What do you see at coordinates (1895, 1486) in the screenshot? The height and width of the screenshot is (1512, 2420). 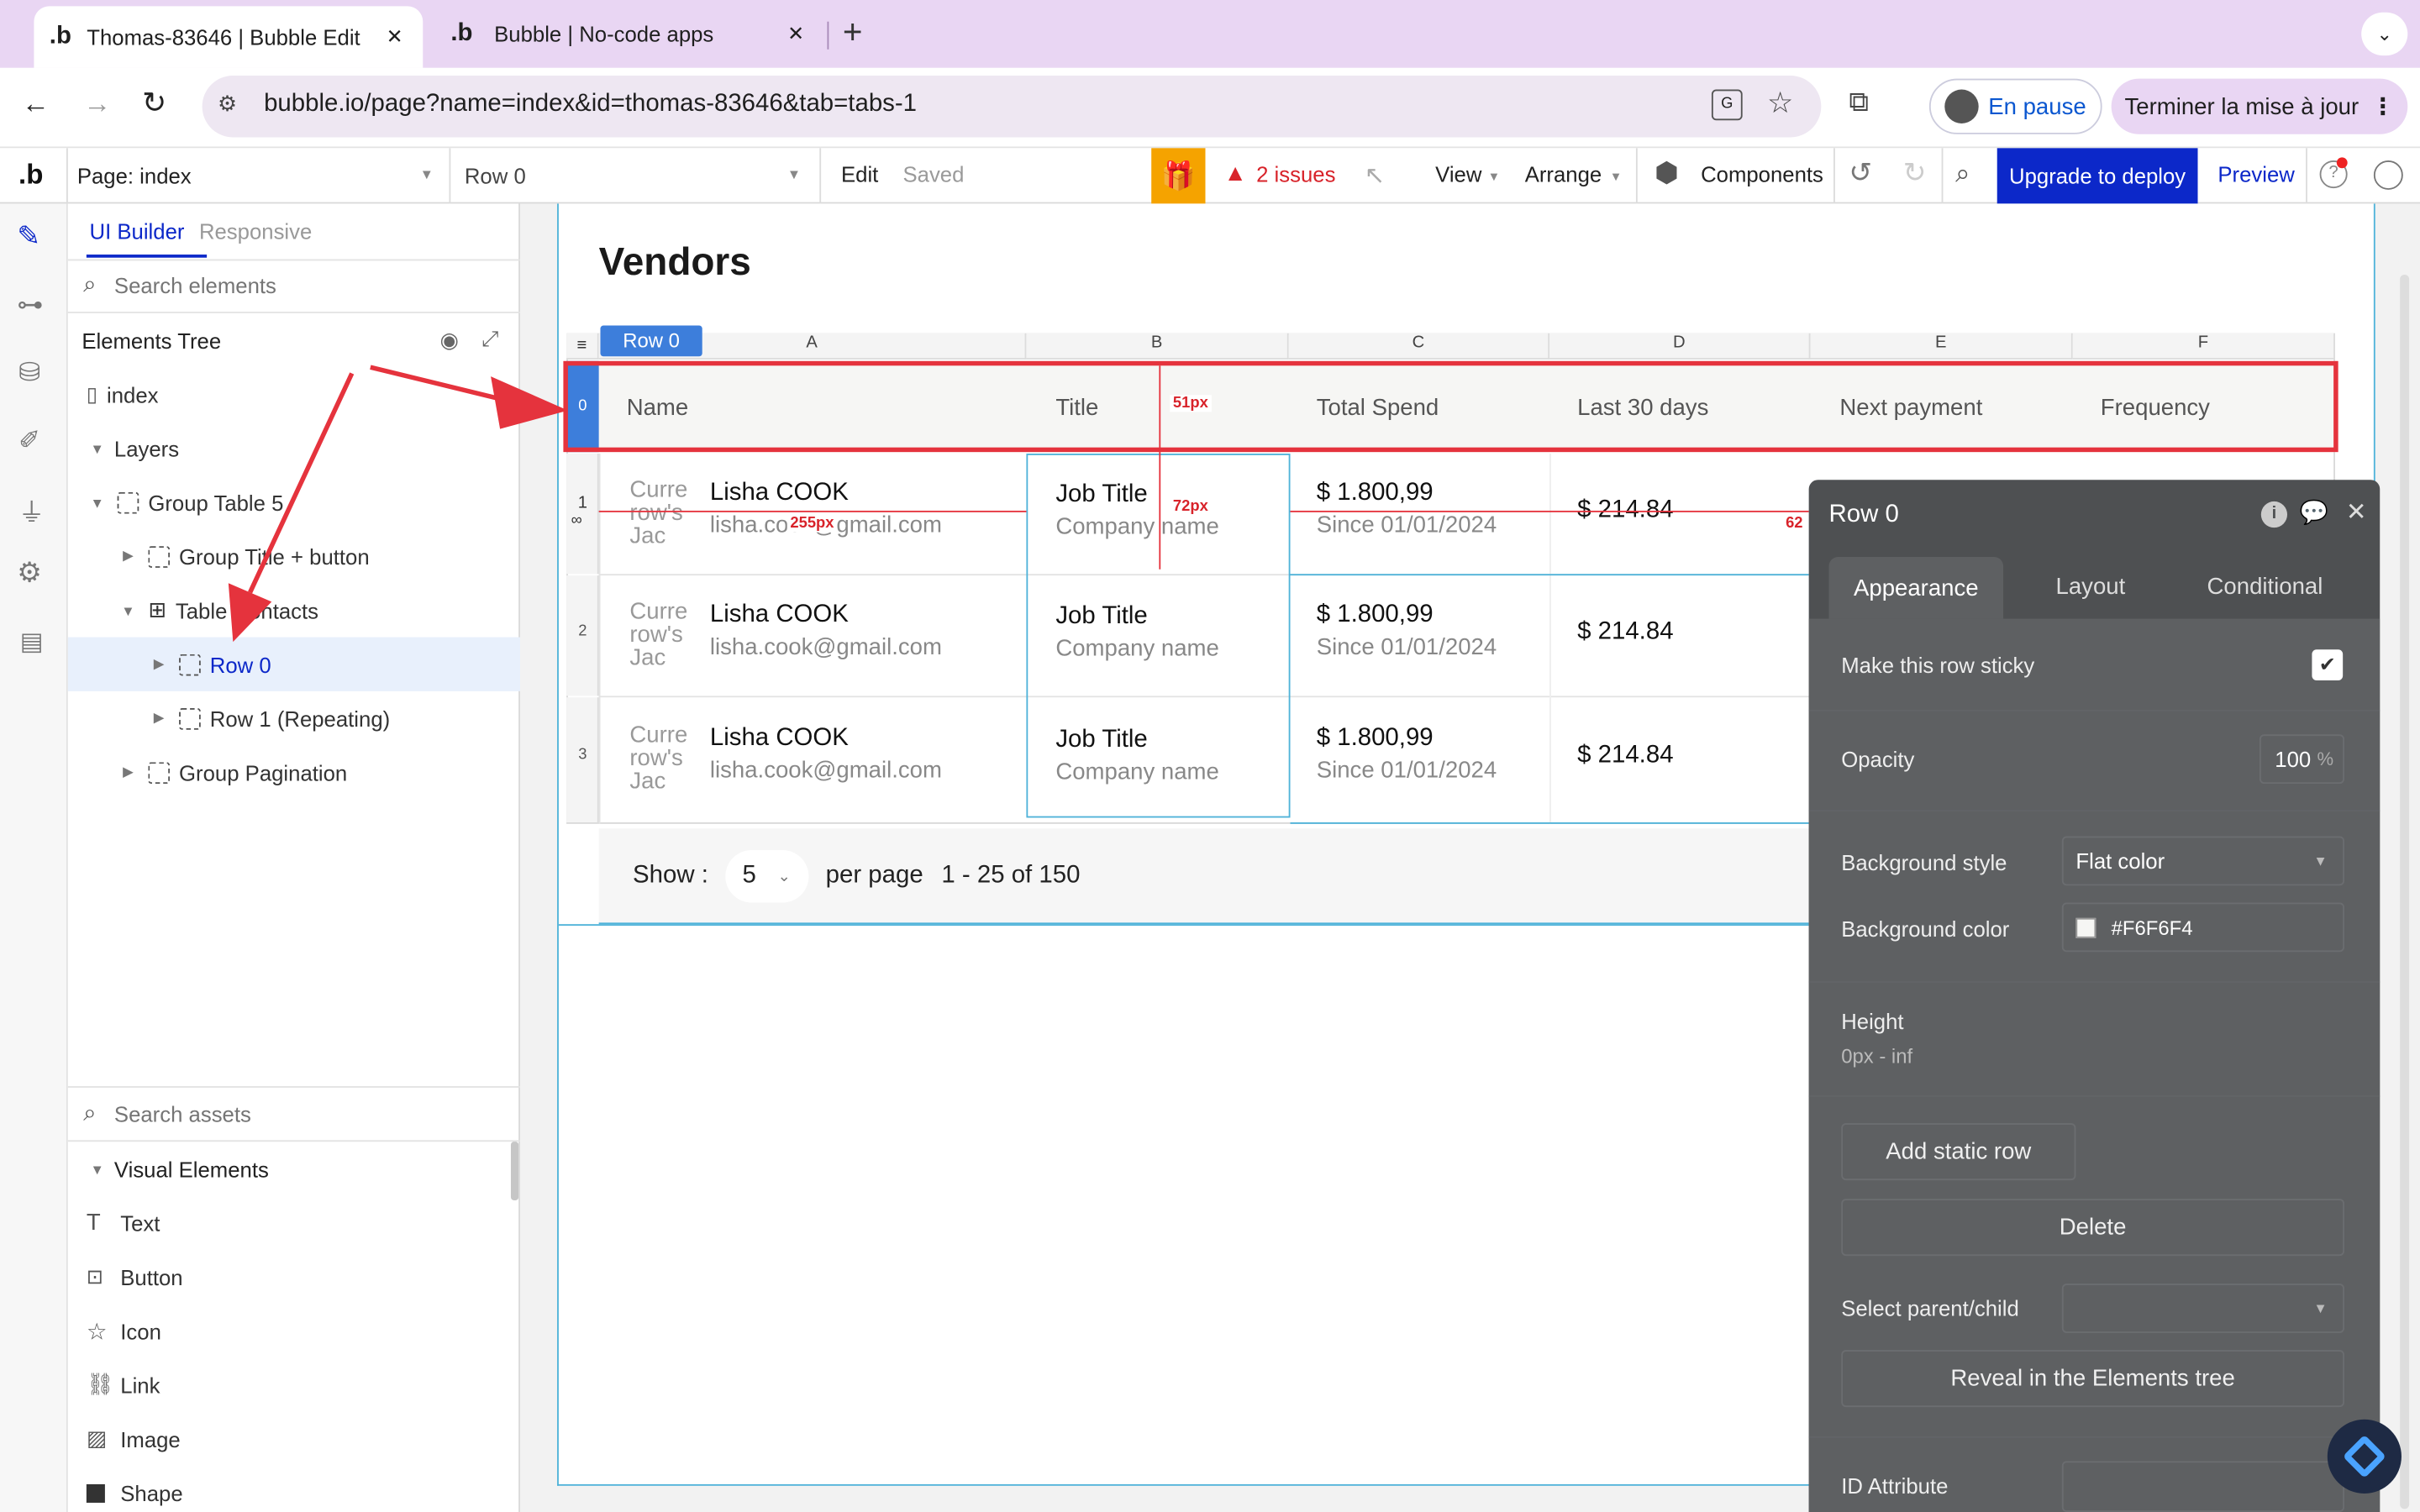 I see `id-attribute-label: ID Attribute` at bounding box center [1895, 1486].